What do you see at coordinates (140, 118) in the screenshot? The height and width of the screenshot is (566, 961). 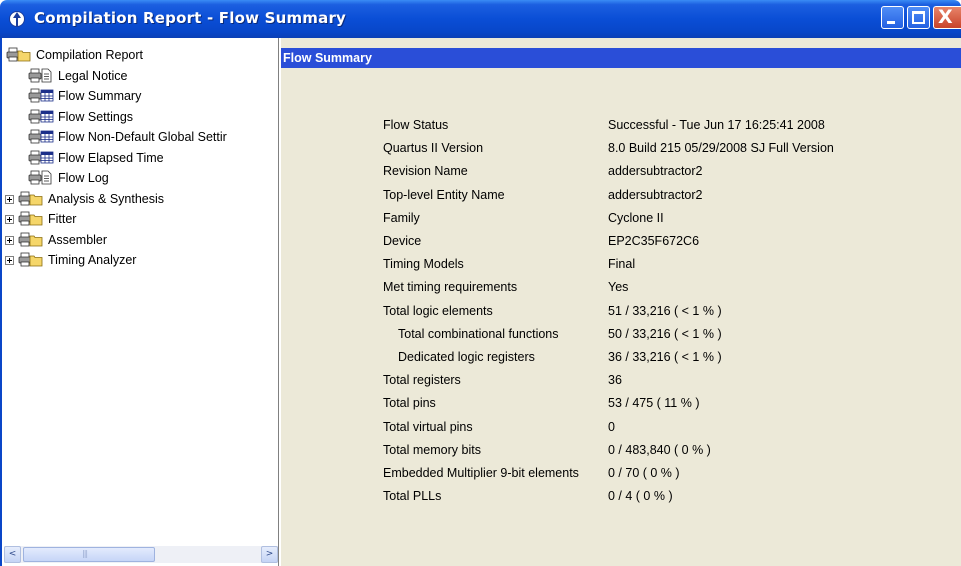 I see `tree-item: Flow Settings` at bounding box center [140, 118].